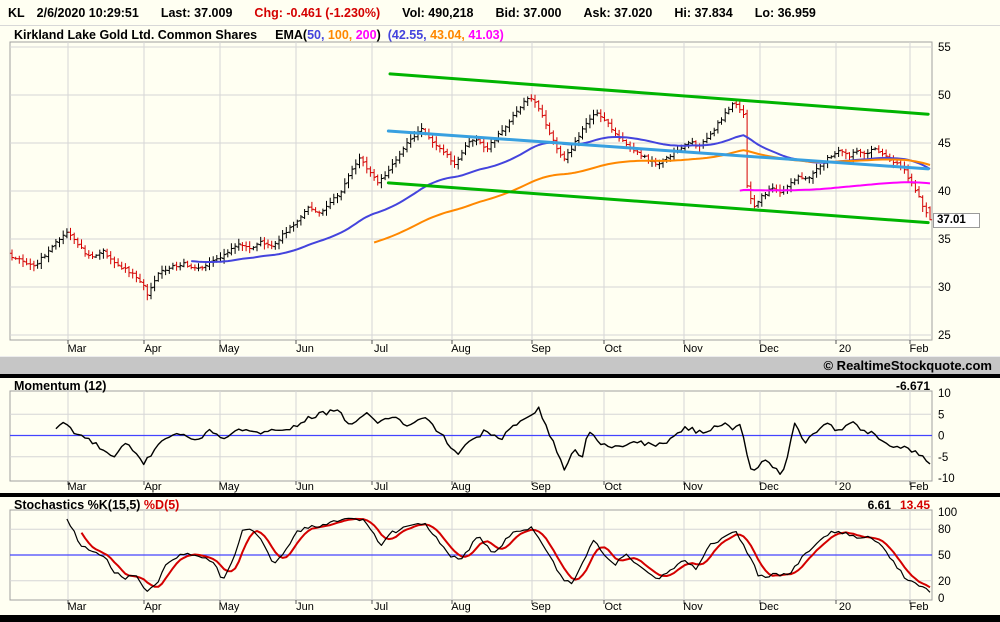  I want to click on watermark-link: © RealtimeStockquote.com, so click(907, 365).